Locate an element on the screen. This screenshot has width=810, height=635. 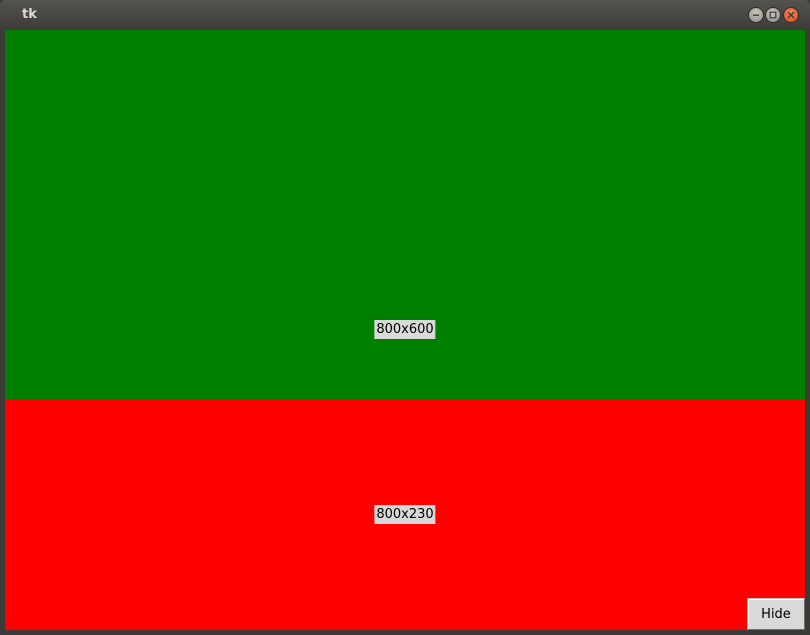
maximize-button is located at coordinates (773, 15).